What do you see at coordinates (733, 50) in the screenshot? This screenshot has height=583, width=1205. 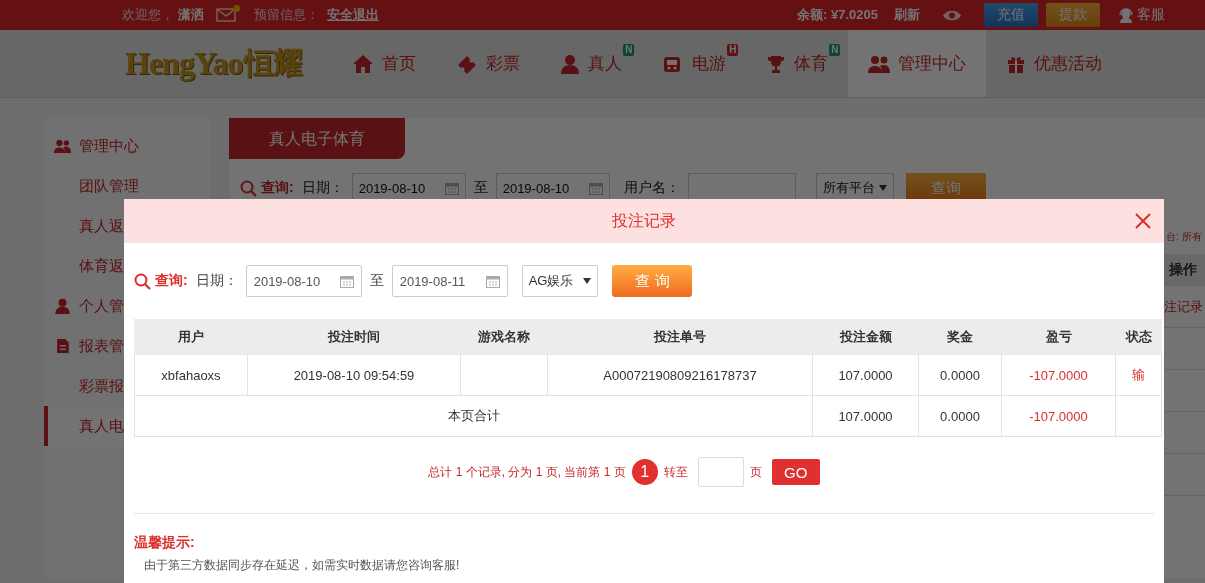 I see `badge: H` at bounding box center [733, 50].